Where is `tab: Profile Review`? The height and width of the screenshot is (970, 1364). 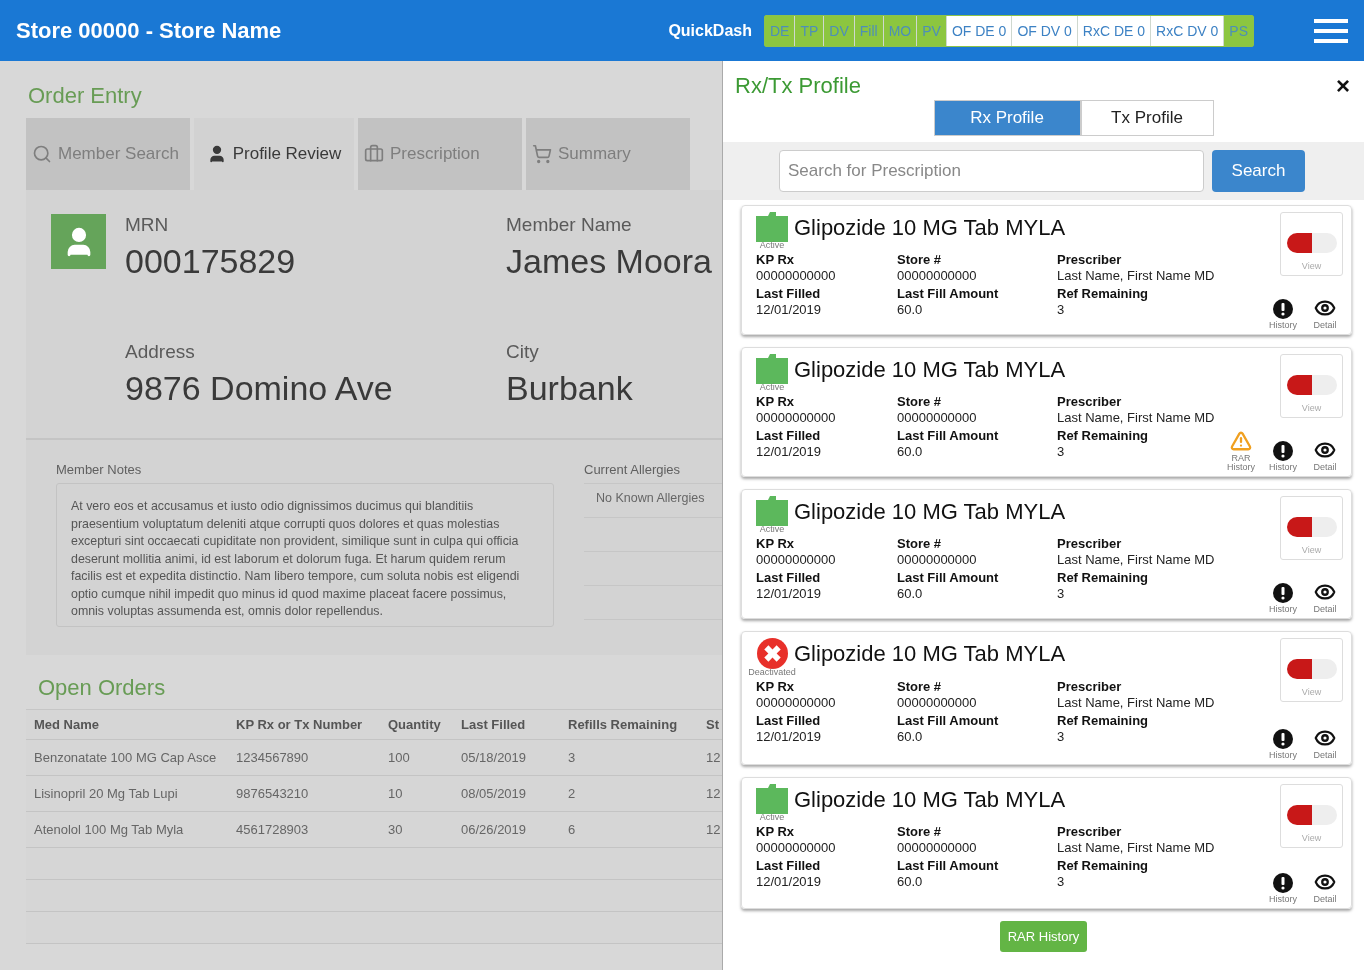
tab: Profile Review is located at coordinates (274, 154).